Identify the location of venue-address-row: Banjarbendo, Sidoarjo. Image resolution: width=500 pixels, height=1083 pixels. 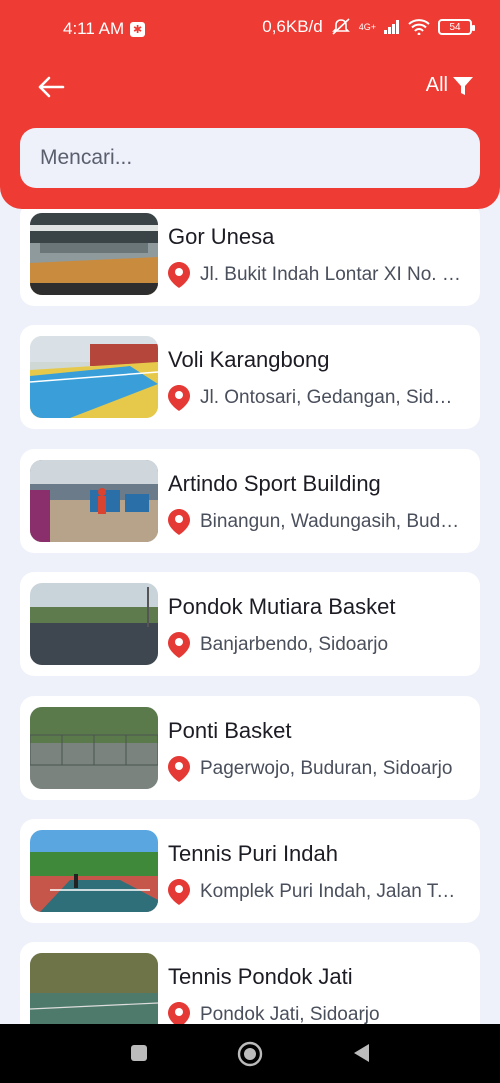
(318, 645).